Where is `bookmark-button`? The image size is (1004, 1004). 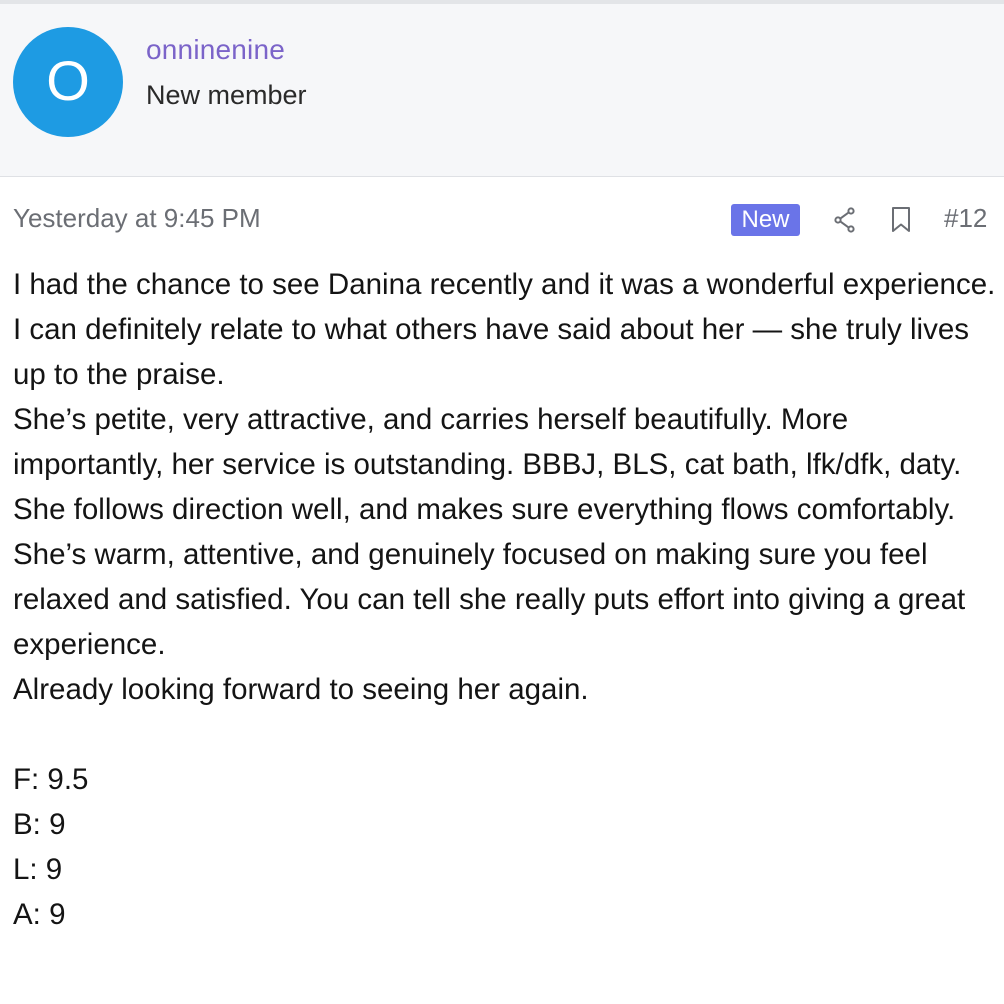 bookmark-button is located at coordinates (901, 220).